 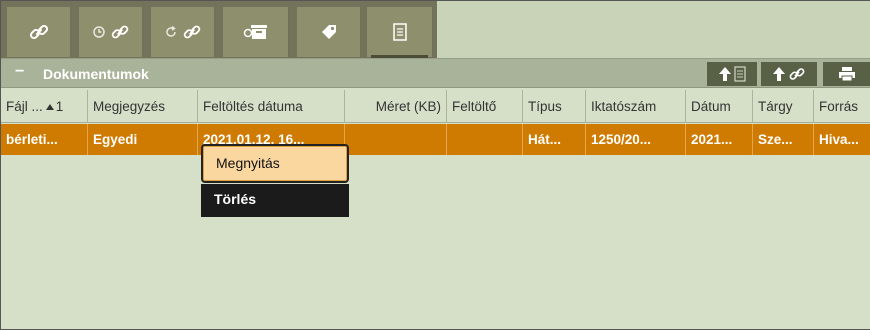 I want to click on history-icon, so click(x=98, y=32).